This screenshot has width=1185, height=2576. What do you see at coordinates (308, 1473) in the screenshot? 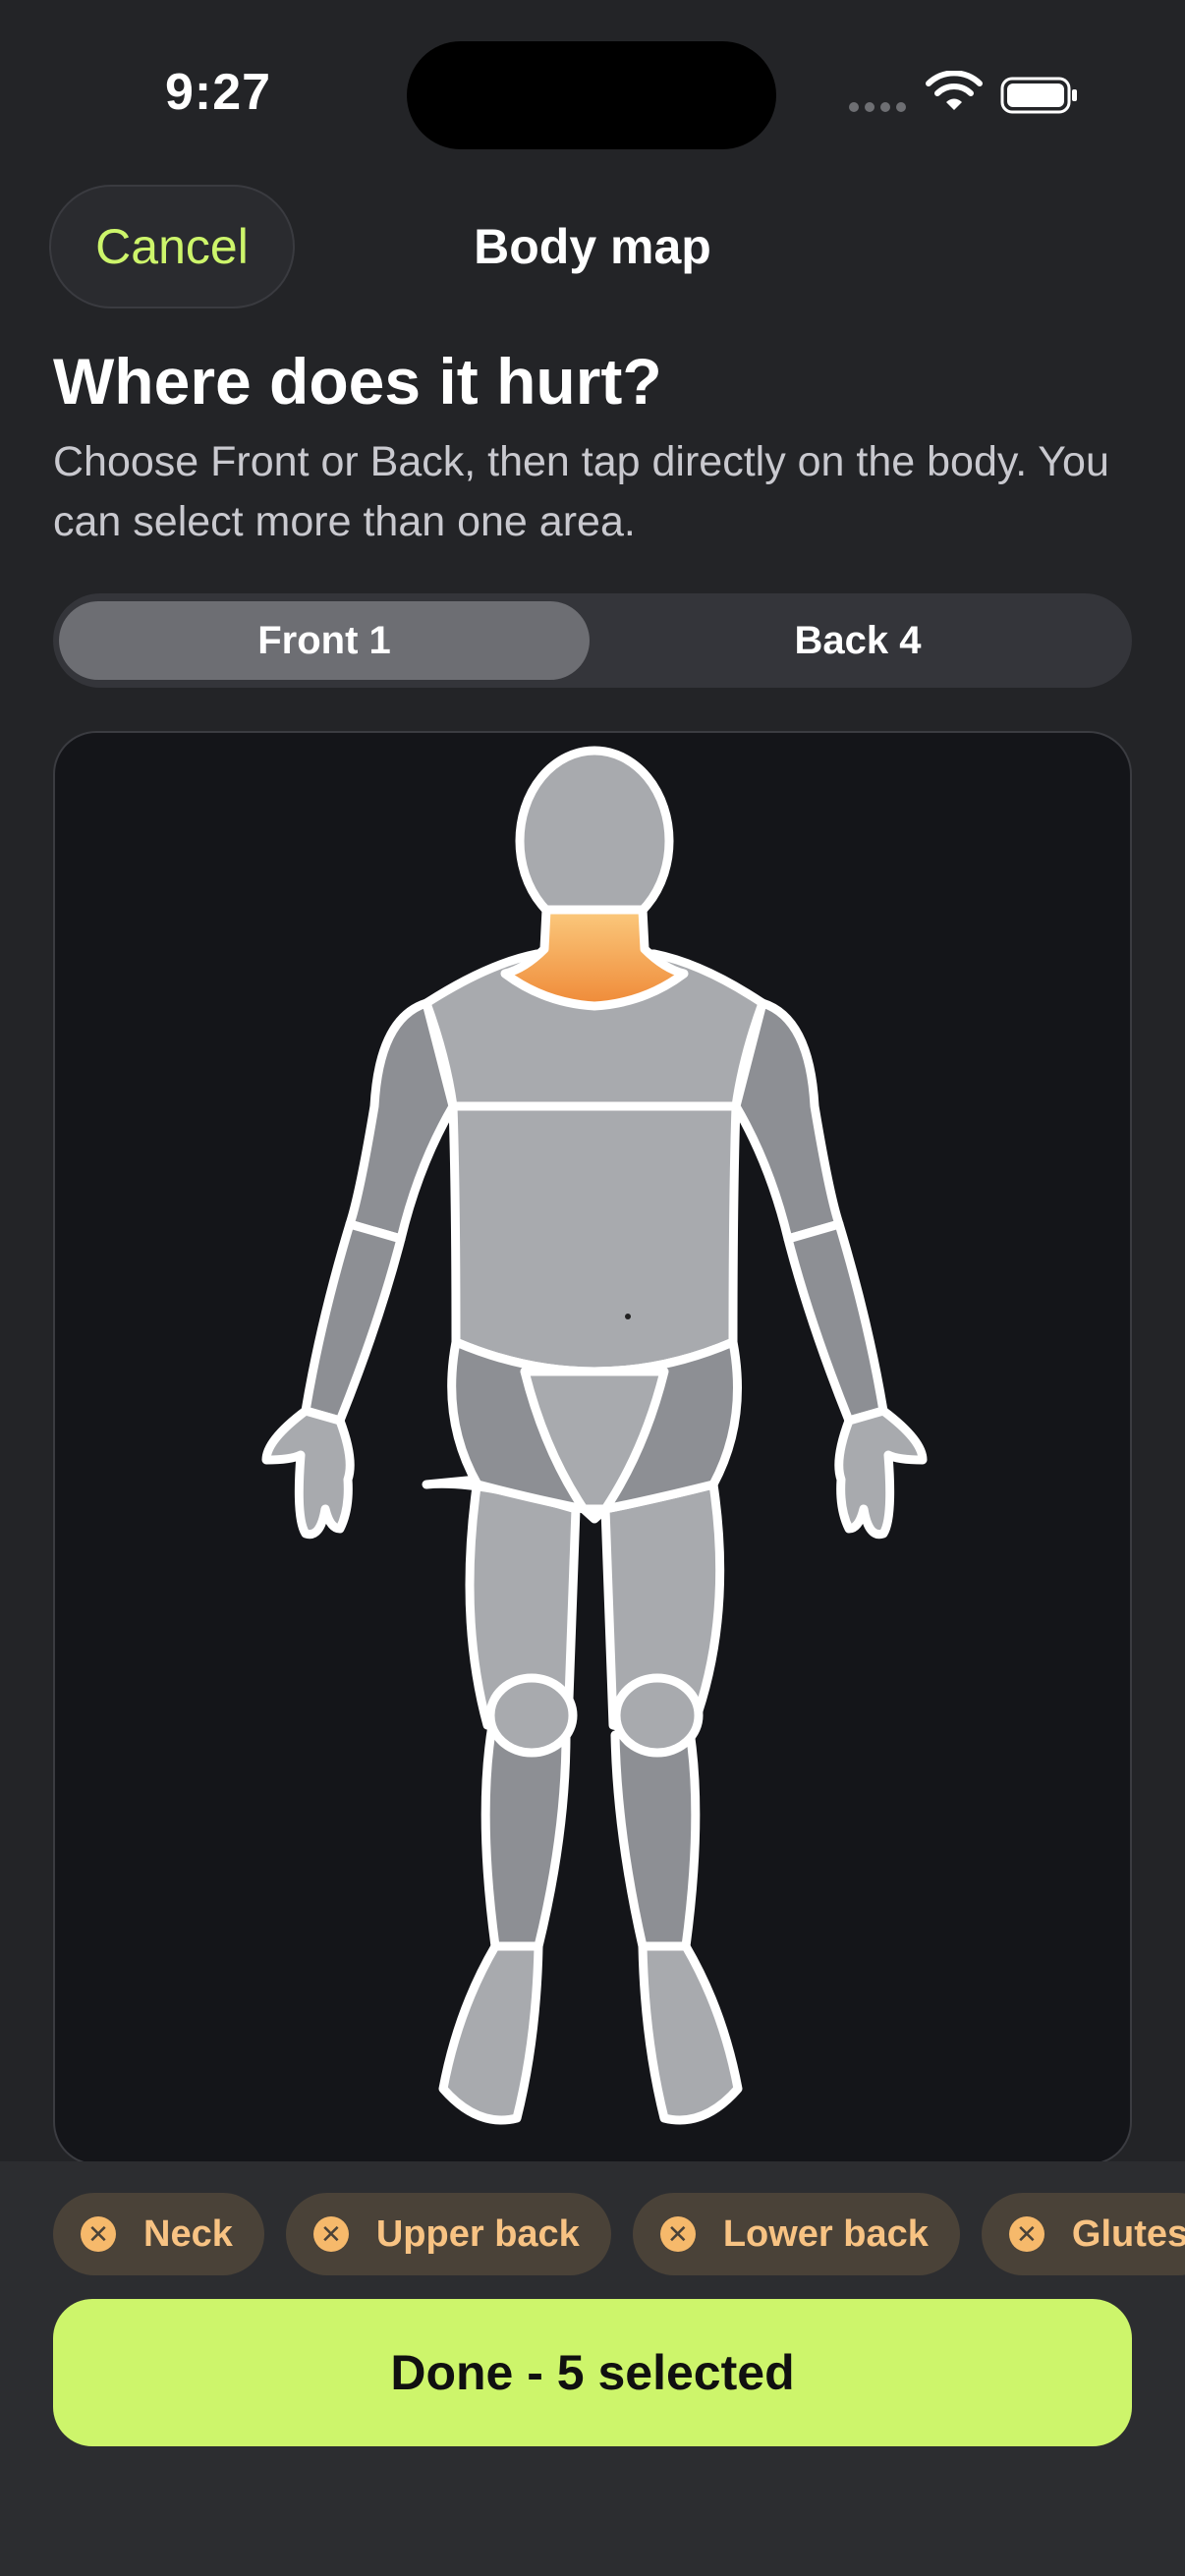
I see `body-region-left-hand` at bounding box center [308, 1473].